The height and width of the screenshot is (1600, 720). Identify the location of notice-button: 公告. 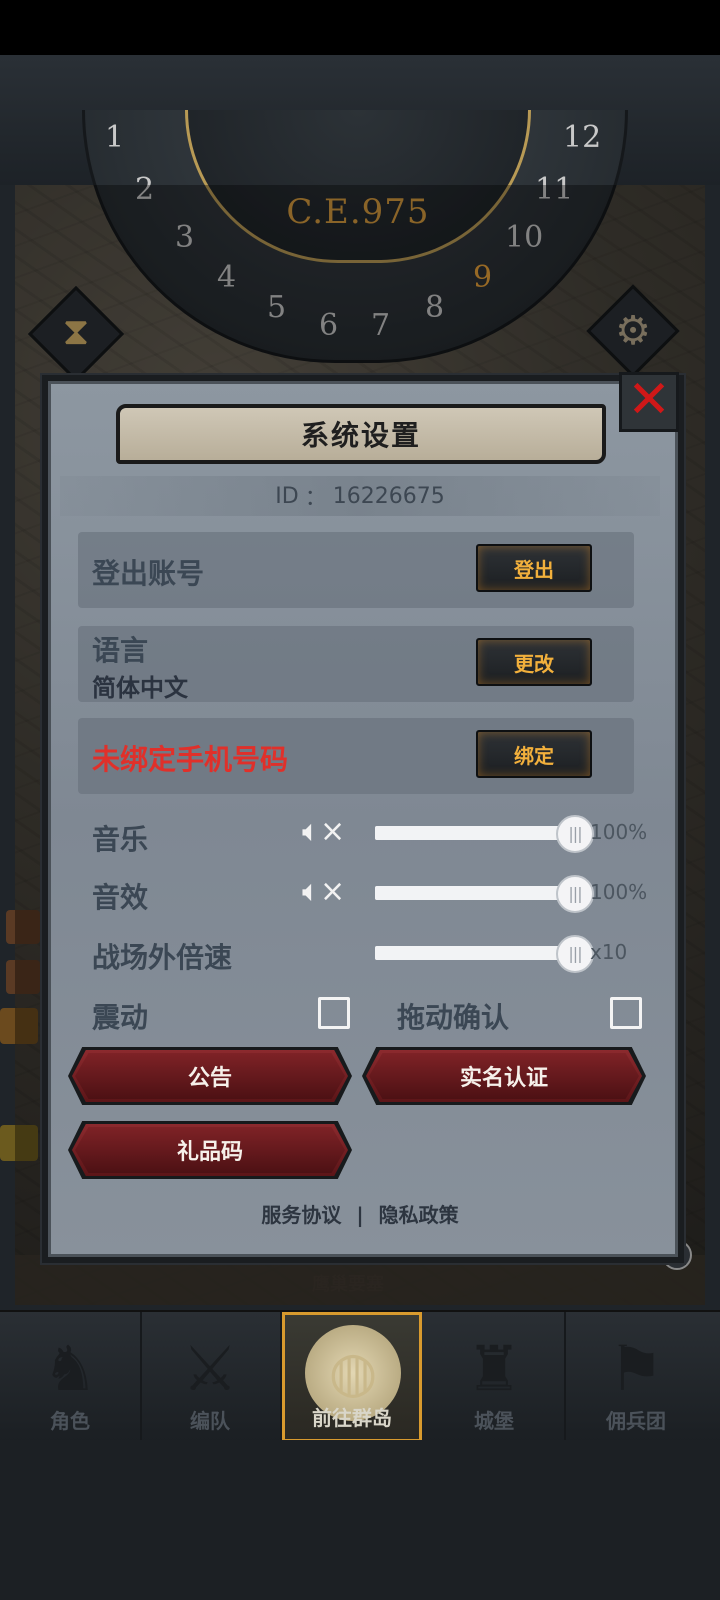
(210, 1076).